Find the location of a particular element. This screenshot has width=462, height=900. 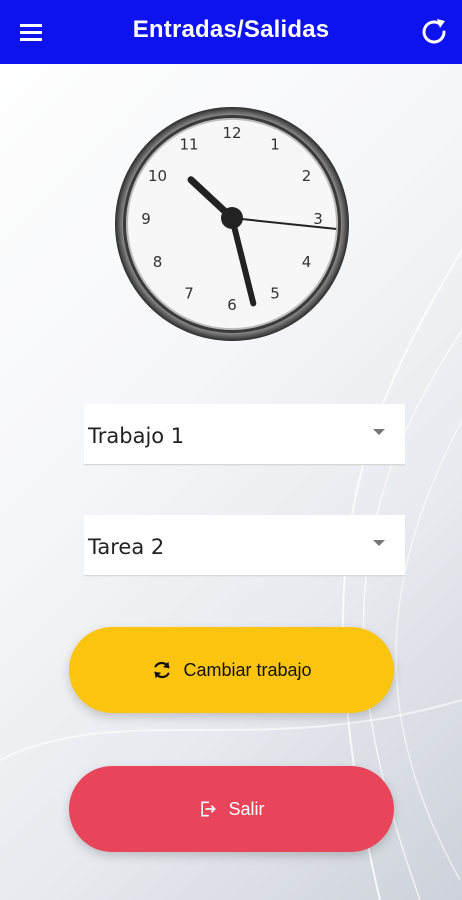

clock-number: 10 is located at coordinates (157, 176).